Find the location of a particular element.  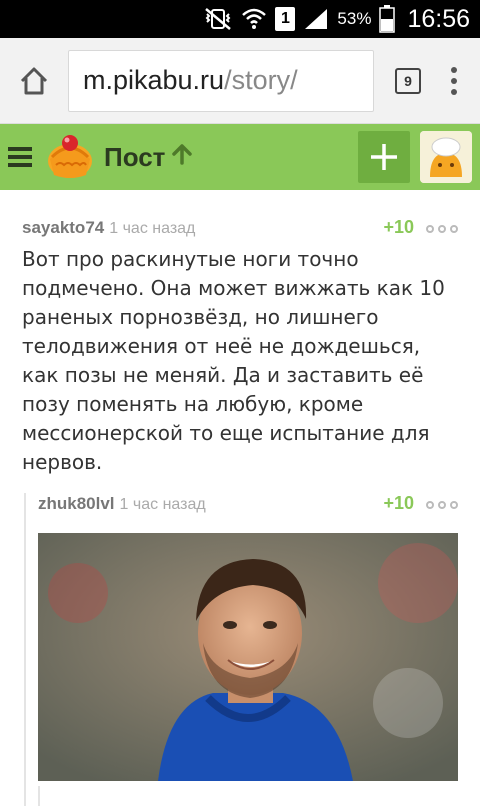

tabs-count: 9 is located at coordinates (408, 80).